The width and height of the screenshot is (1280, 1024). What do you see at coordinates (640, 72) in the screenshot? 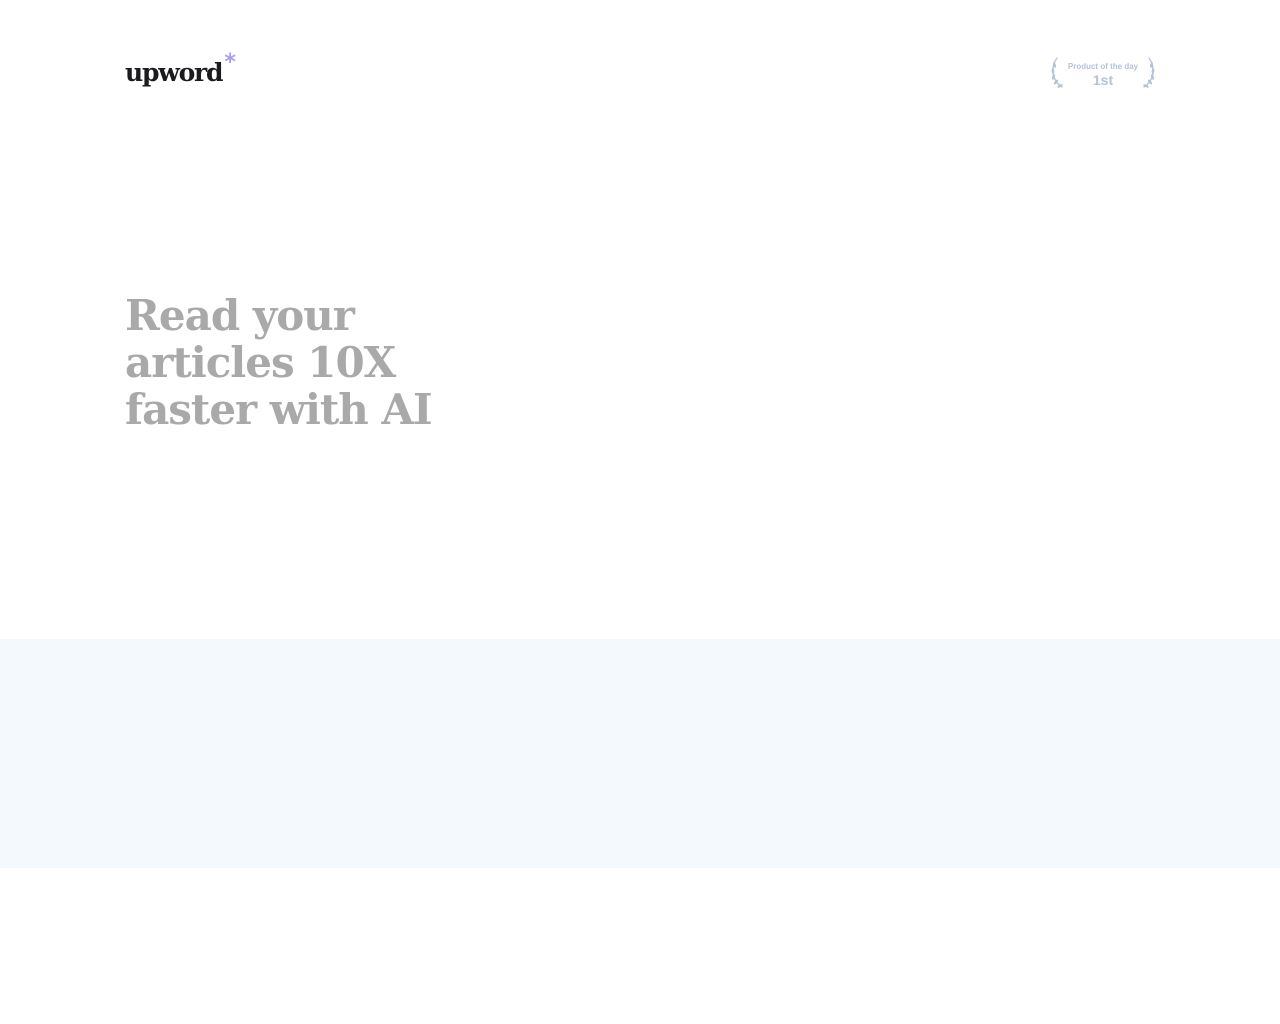
I see `site-header: upword * Product of the day 1st` at bounding box center [640, 72].